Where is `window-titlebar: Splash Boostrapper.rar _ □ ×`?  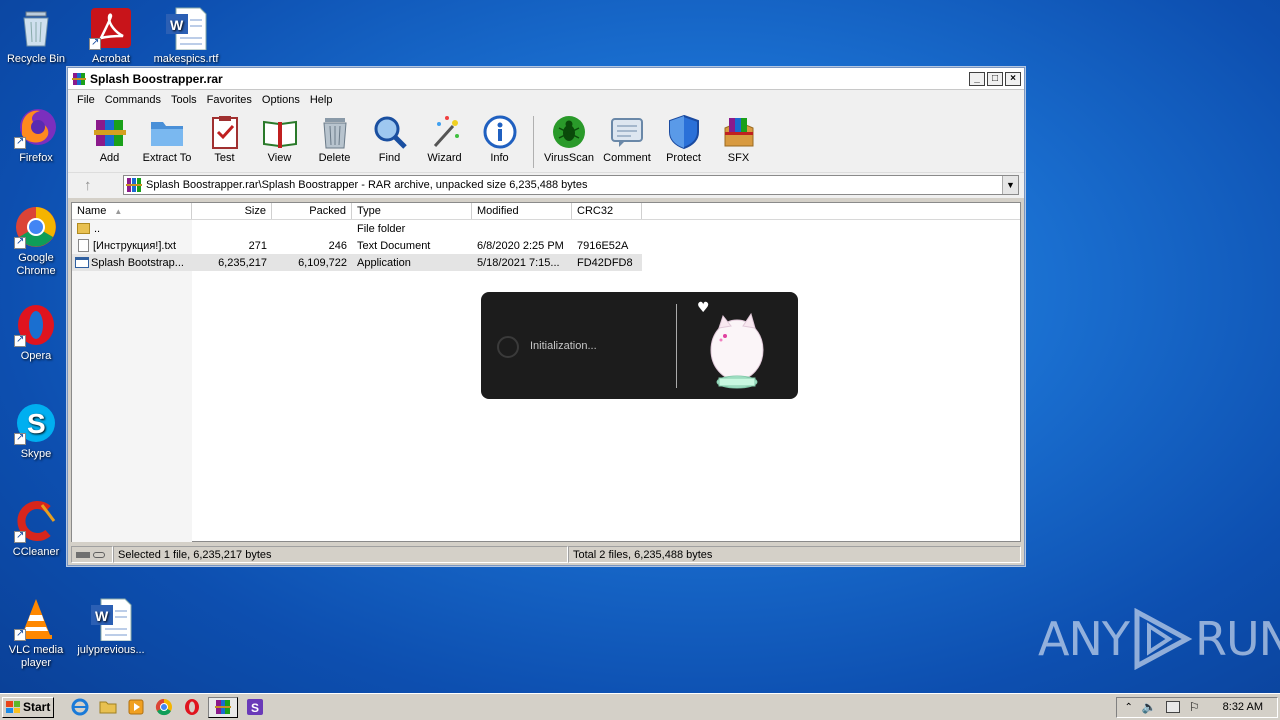
window-titlebar: Splash Boostrapper.rar _ □ × is located at coordinates (546, 79).